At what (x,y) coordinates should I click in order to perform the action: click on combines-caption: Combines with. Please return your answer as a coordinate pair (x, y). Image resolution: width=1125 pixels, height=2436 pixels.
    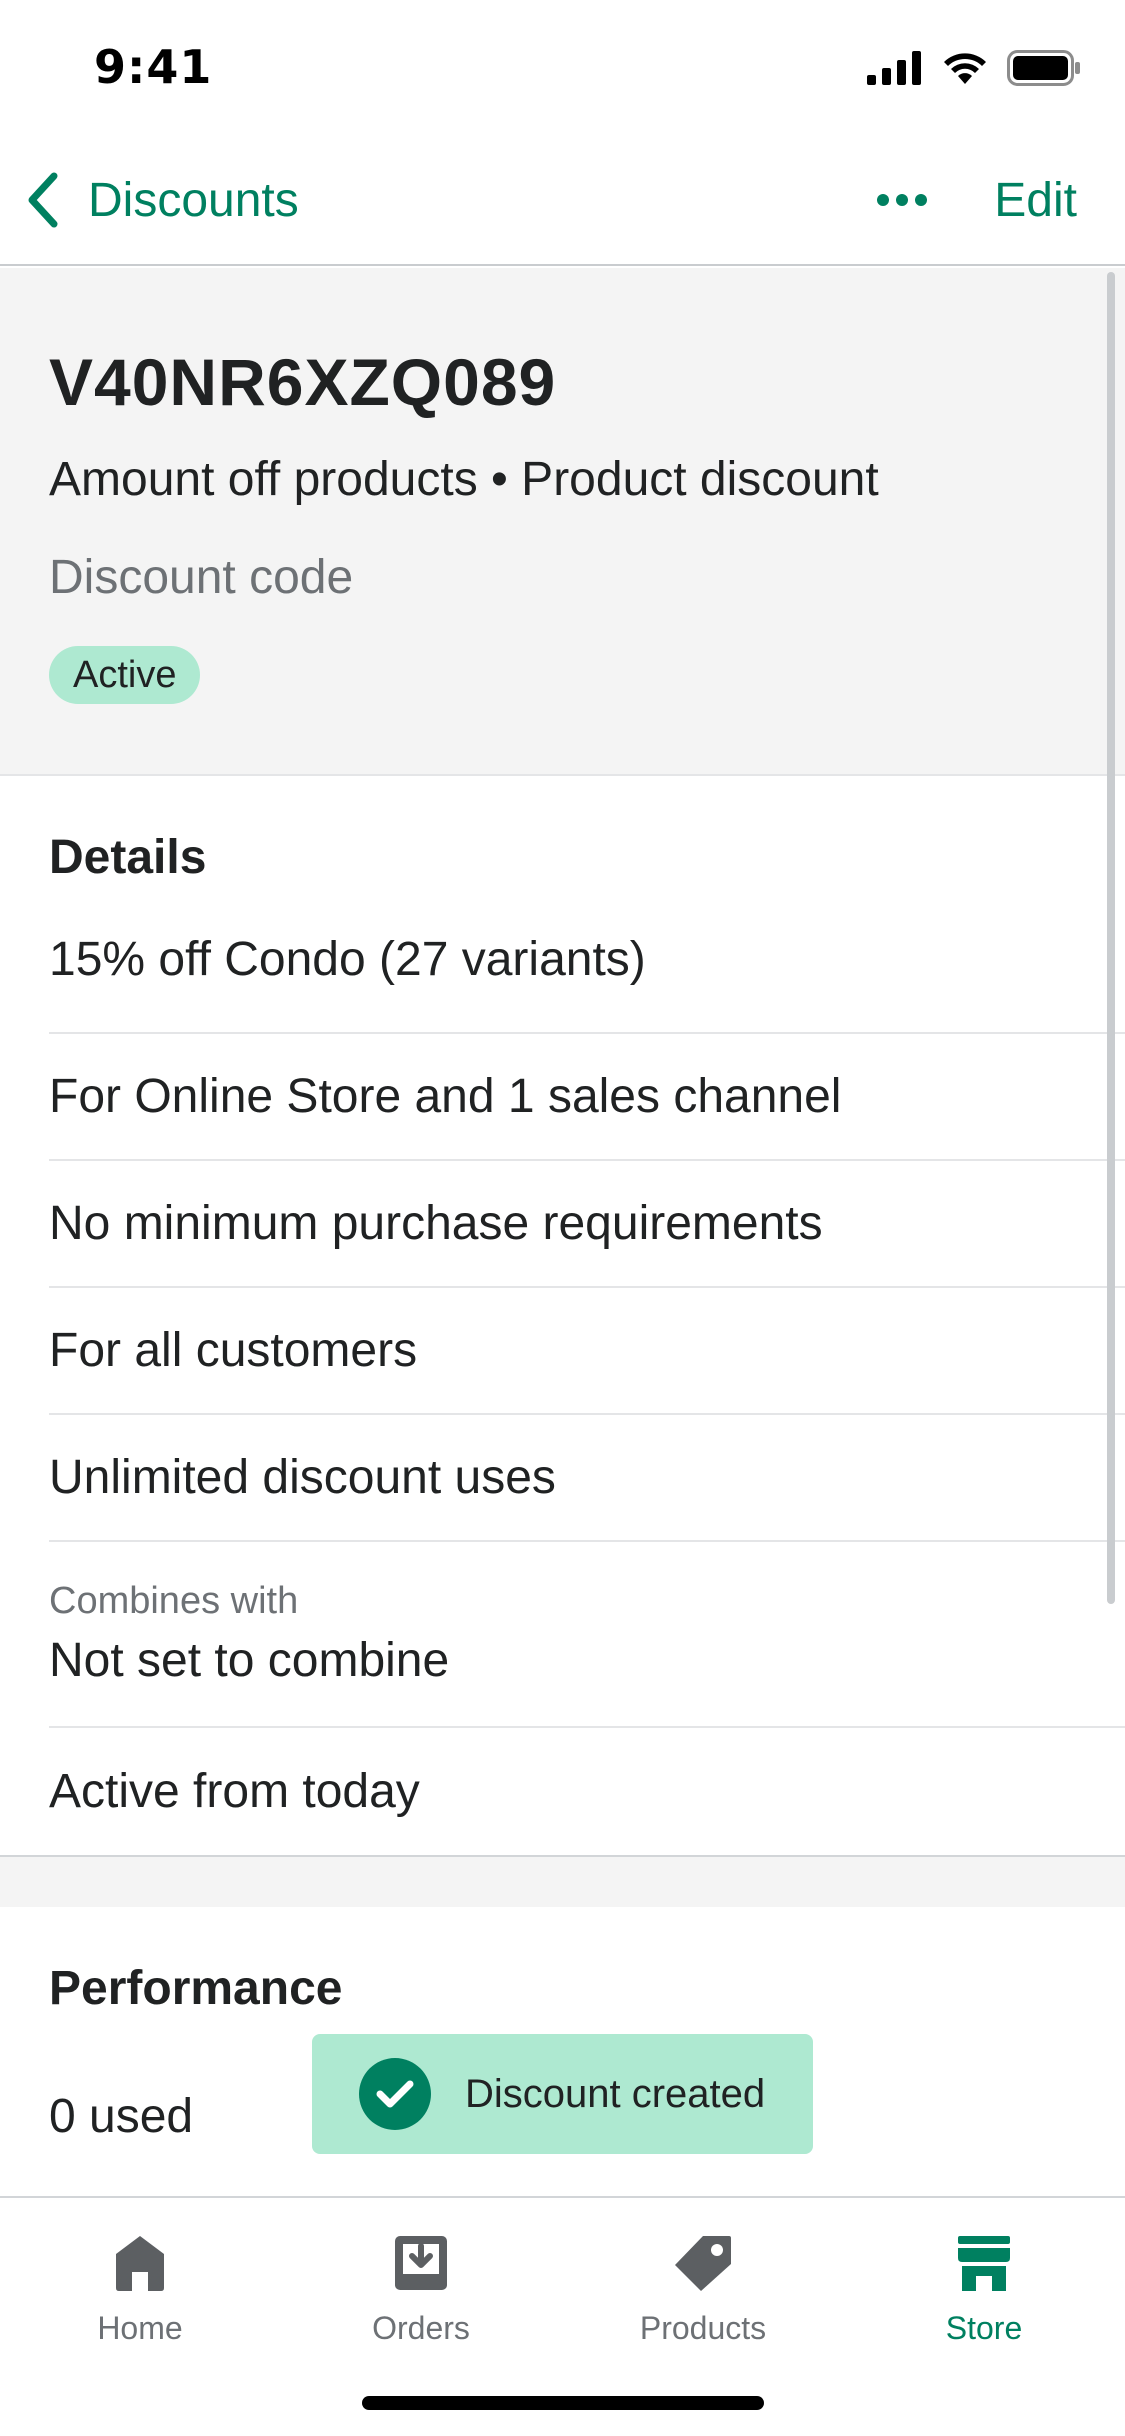
    Looking at the image, I should click on (174, 1601).